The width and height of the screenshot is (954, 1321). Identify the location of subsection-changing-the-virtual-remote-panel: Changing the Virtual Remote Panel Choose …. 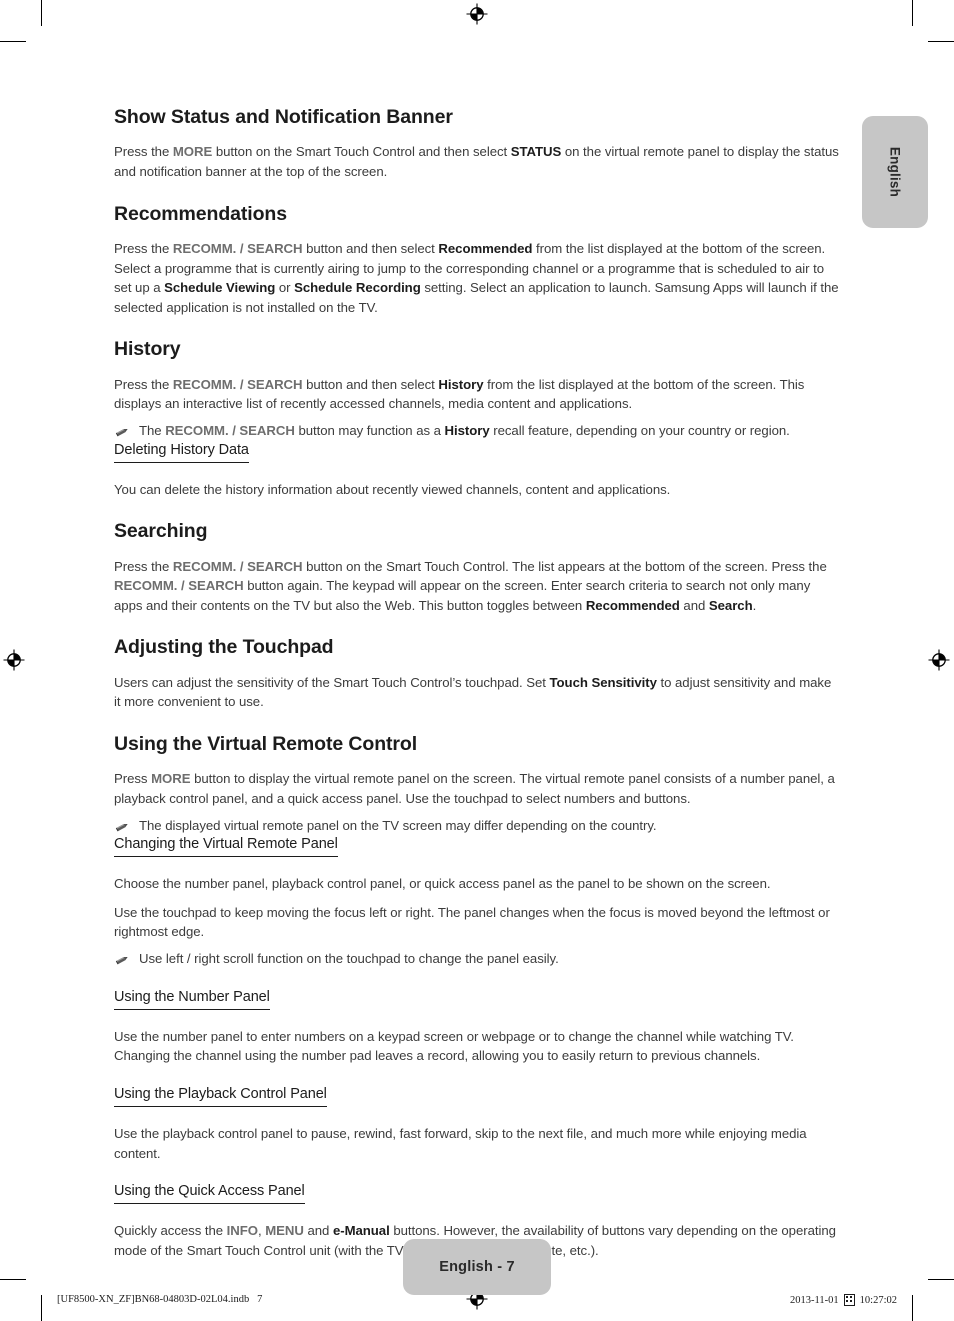
(477, 902).